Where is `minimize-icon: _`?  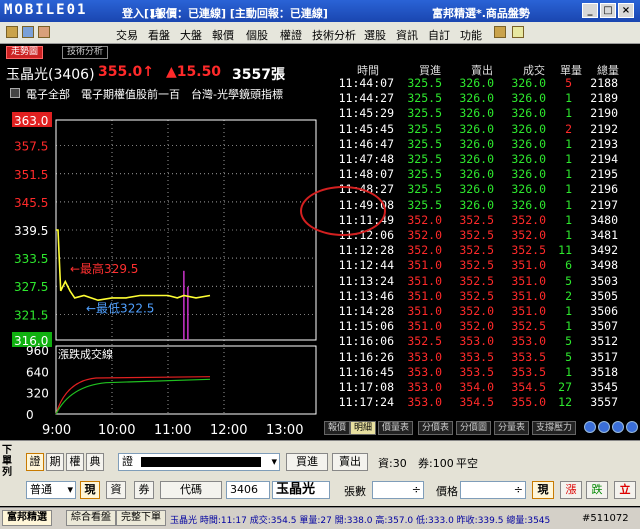 minimize-icon: _ is located at coordinates (590, 10).